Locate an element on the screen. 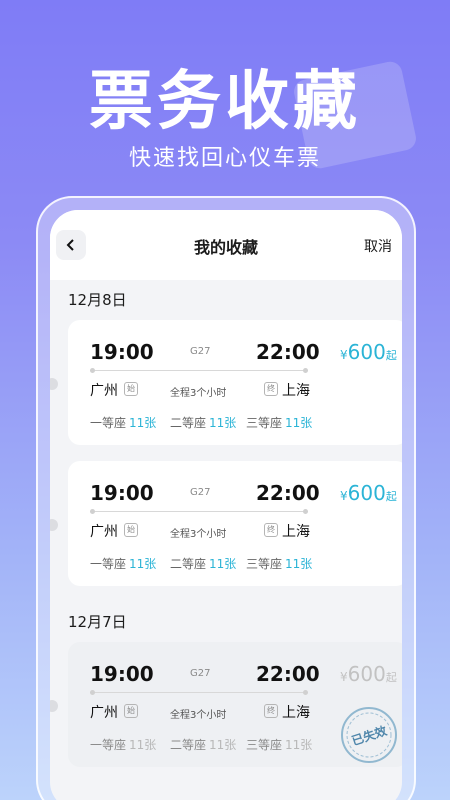 This screenshot has height=800, width=450. hero-subtitle: 快速找回心仪车票 is located at coordinates (224, 158).